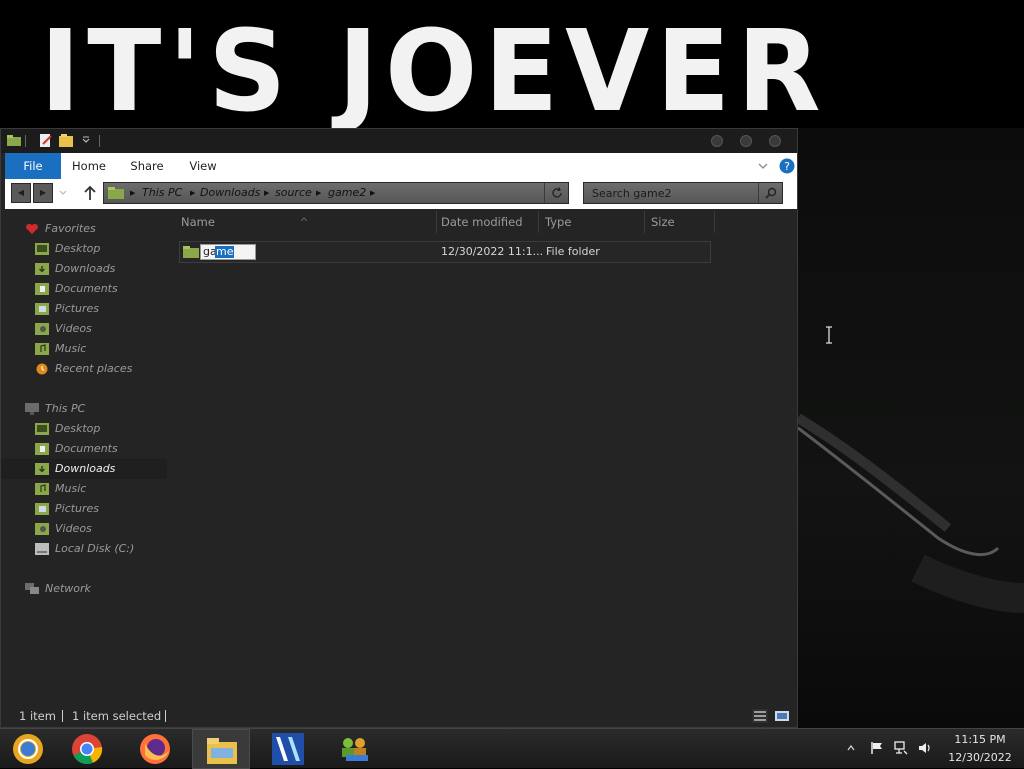  I want to click on nav-fav-music: Music, so click(84, 349).